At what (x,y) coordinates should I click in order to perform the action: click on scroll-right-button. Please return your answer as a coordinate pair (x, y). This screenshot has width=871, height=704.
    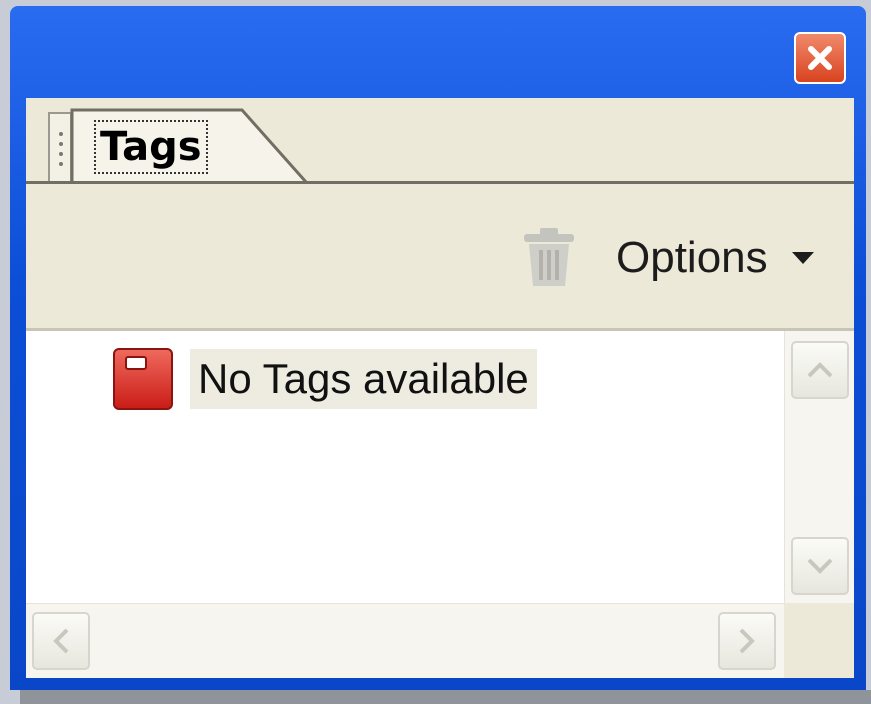
    Looking at the image, I should click on (747, 641).